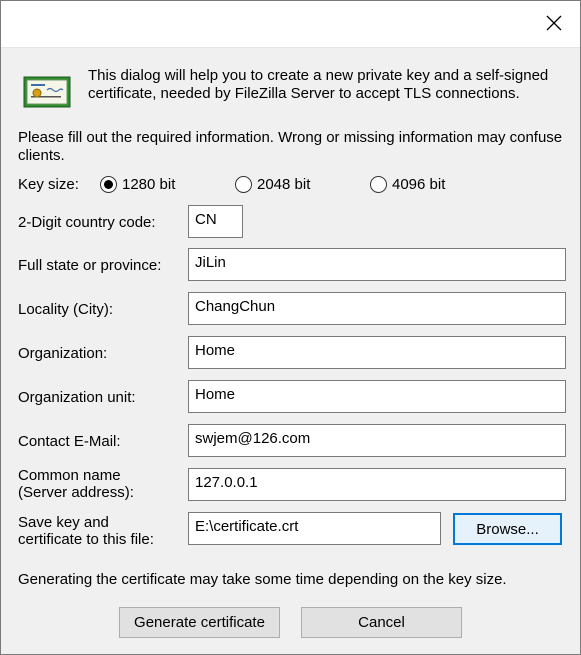 This screenshot has width=581, height=655. Describe the element at coordinates (48, 184) in the screenshot. I see `key-size-label: Key size:` at that location.